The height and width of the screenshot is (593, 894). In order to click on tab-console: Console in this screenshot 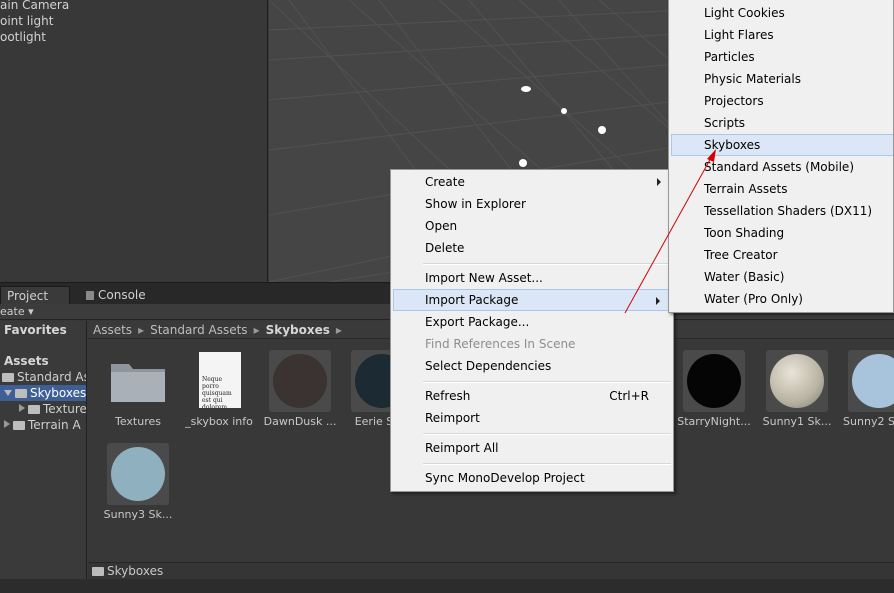, I will do `click(115, 295)`.